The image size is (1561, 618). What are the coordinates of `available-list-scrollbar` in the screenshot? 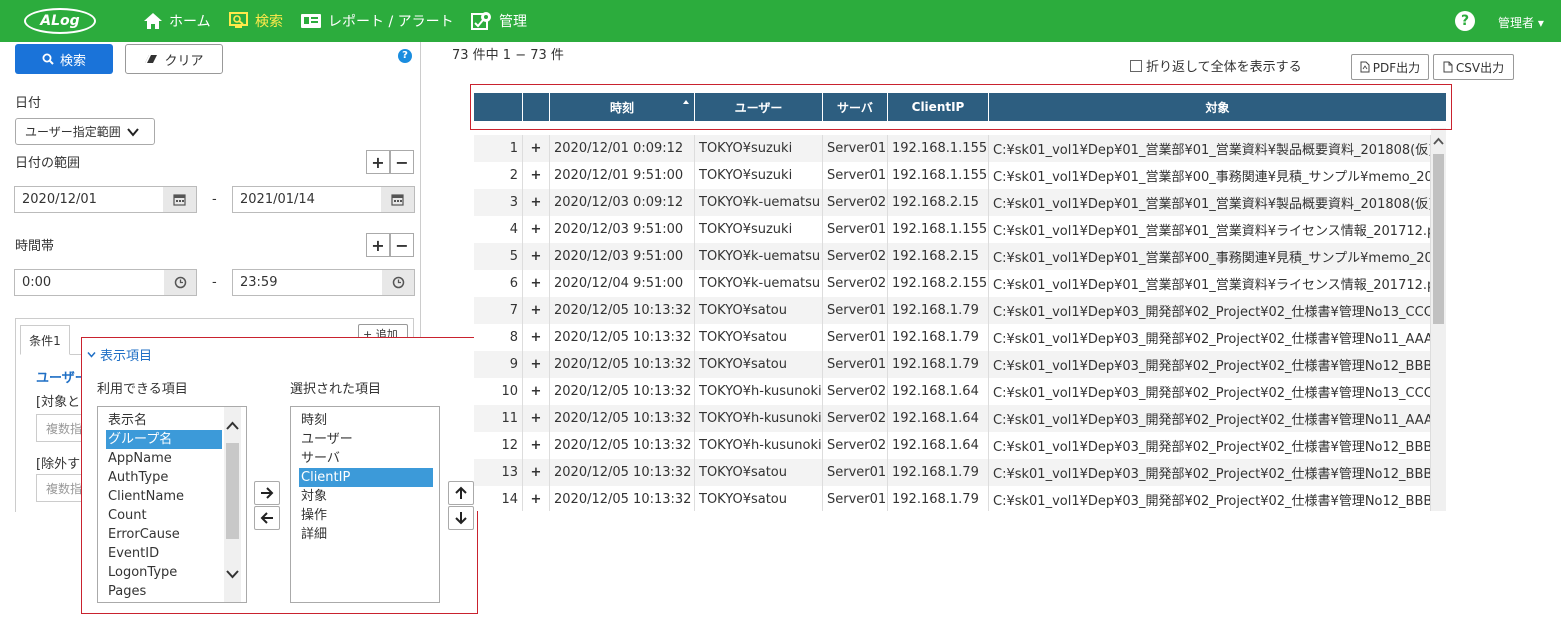 It's located at (232, 504).